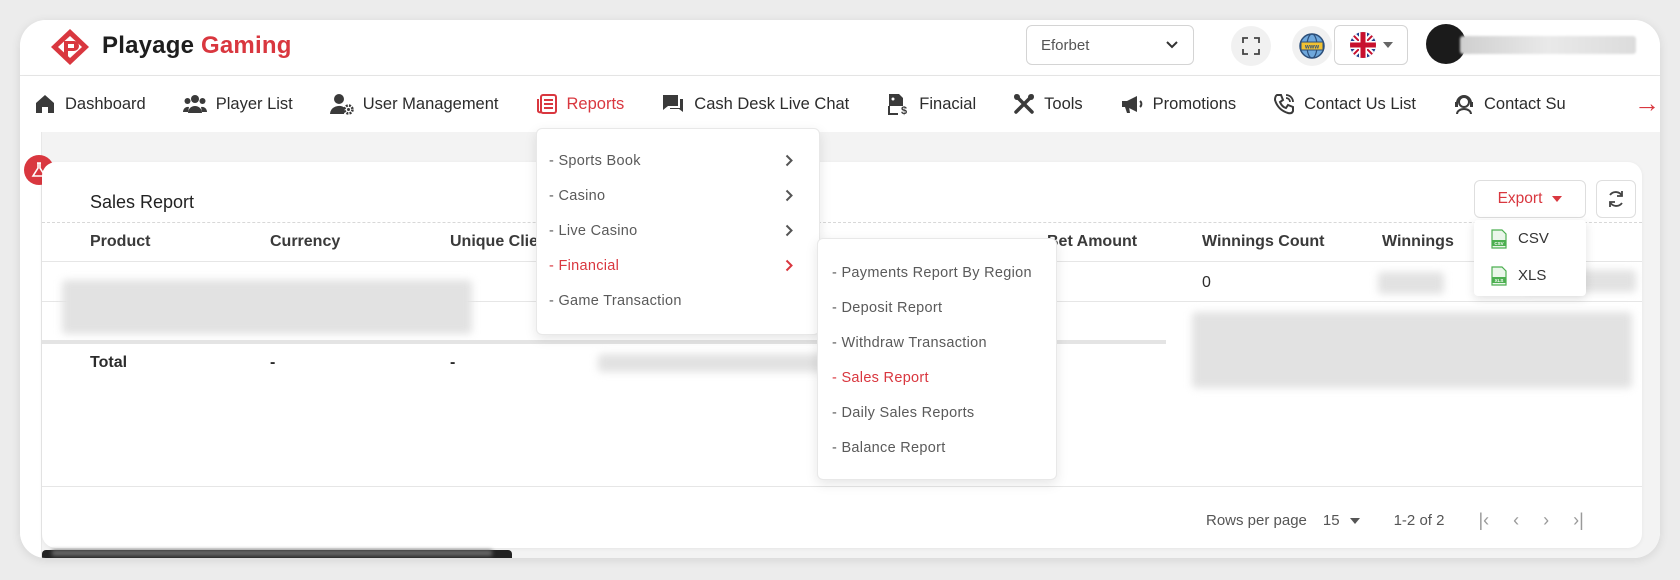 This screenshot has width=1680, height=580. What do you see at coordinates (678, 195) in the screenshot?
I see `reports-menu-casino: - Casino` at bounding box center [678, 195].